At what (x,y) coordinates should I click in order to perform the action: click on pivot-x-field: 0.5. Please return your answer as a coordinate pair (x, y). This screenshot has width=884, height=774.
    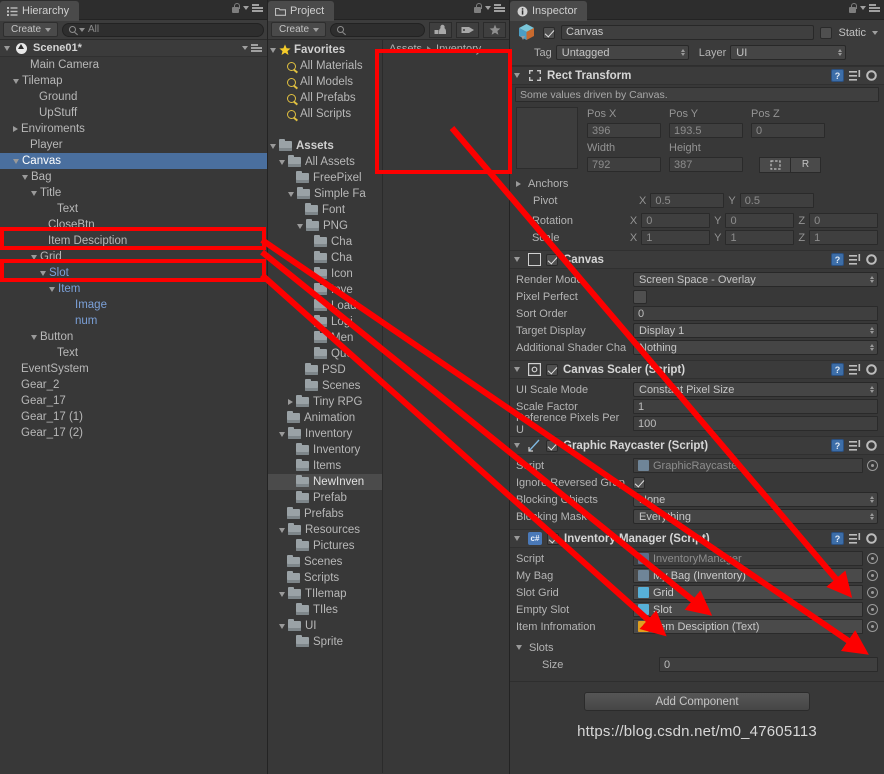
    Looking at the image, I should click on (687, 200).